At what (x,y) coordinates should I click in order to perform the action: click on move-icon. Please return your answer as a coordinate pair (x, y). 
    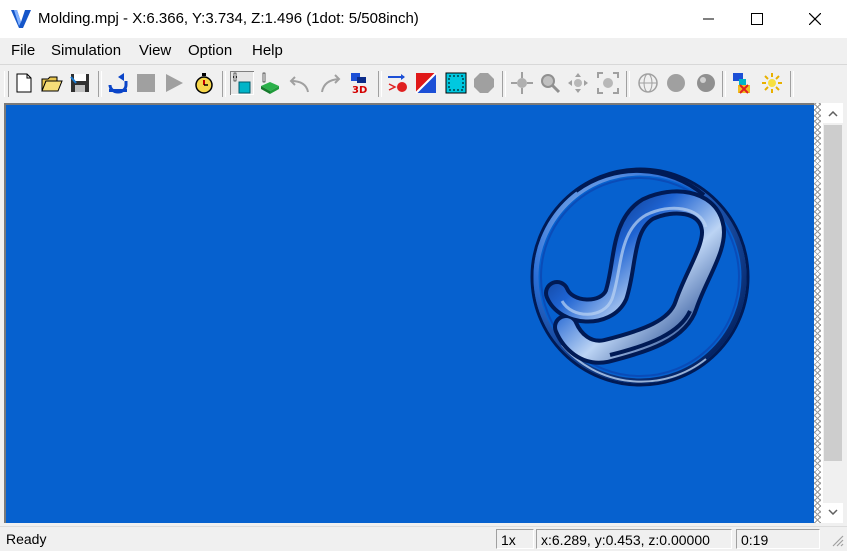
    Looking at the image, I should click on (578, 83).